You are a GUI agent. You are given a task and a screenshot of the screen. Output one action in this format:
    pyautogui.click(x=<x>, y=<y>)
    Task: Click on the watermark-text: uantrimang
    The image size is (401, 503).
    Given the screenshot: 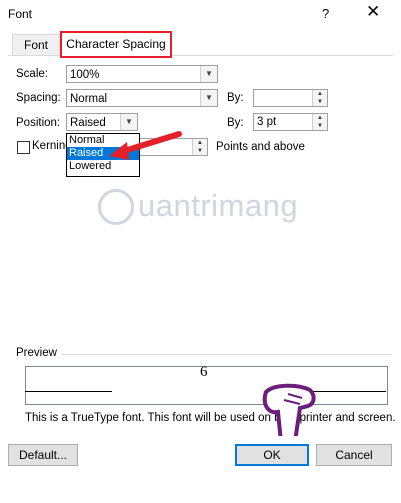 What is the action you would take?
    pyautogui.click(x=218, y=205)
    